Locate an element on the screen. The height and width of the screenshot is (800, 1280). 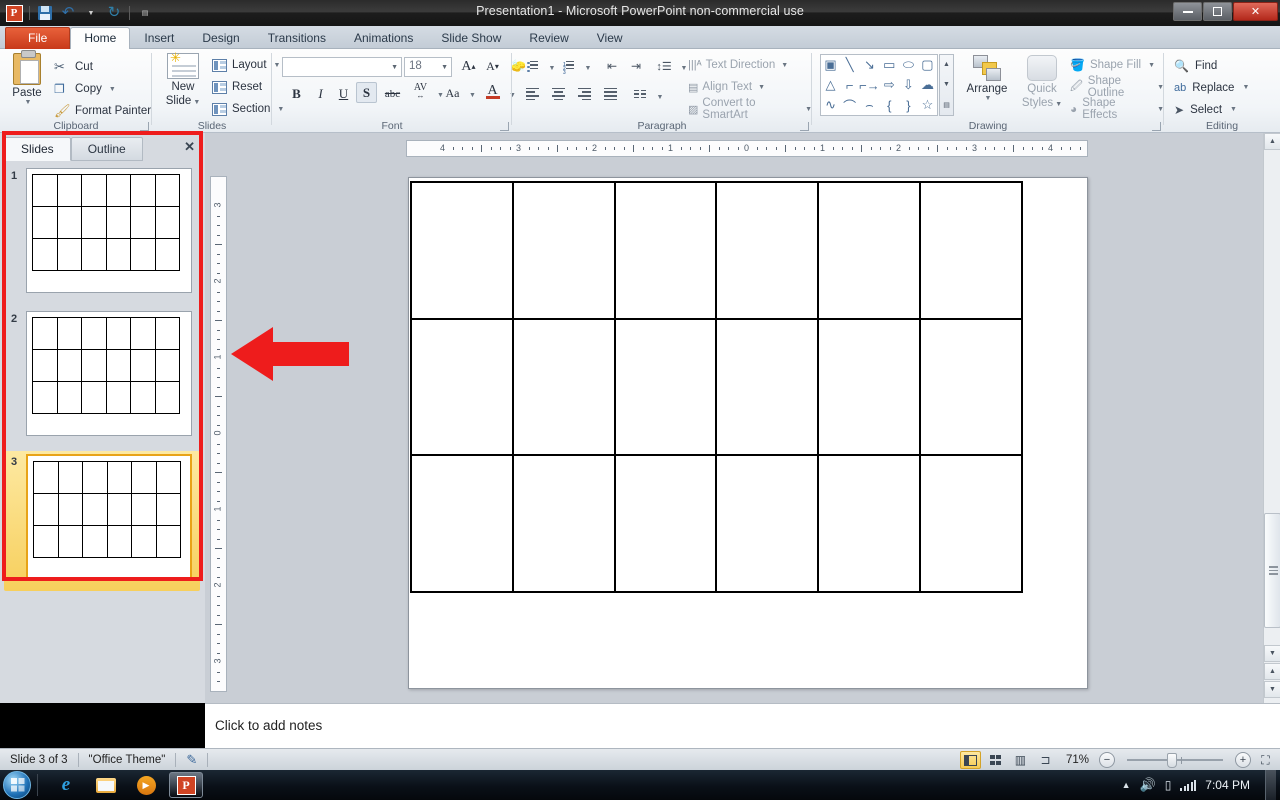
underline-button: U is located at coordinates (343, 93).